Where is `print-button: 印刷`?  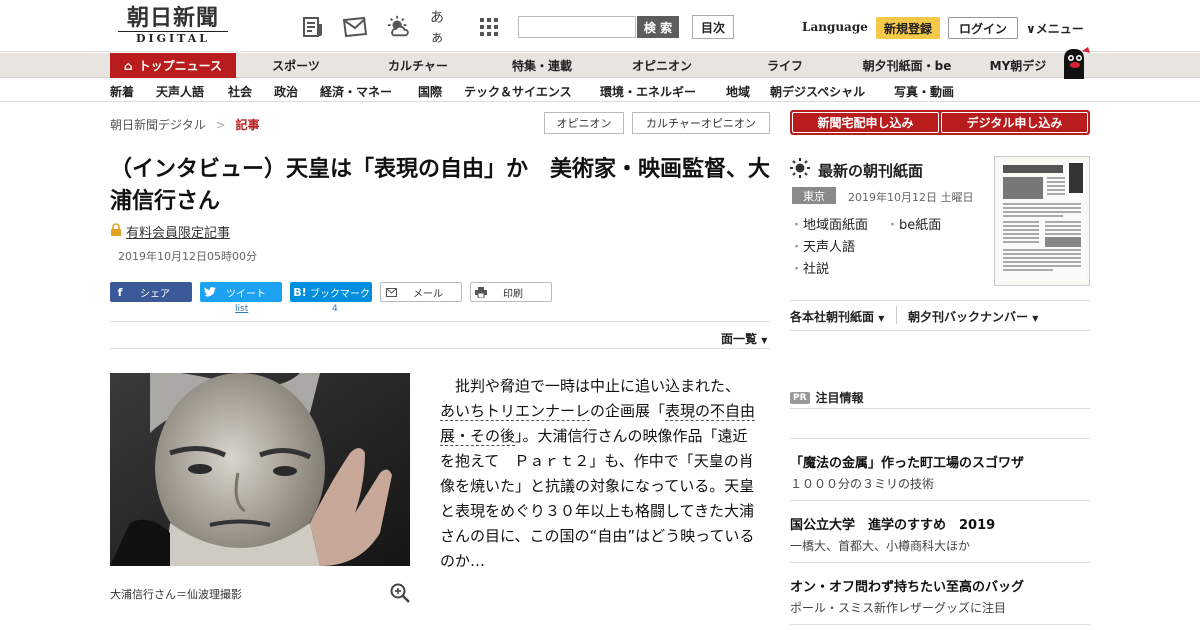
print-button: 印刷 is located at coordinates (511, 292).